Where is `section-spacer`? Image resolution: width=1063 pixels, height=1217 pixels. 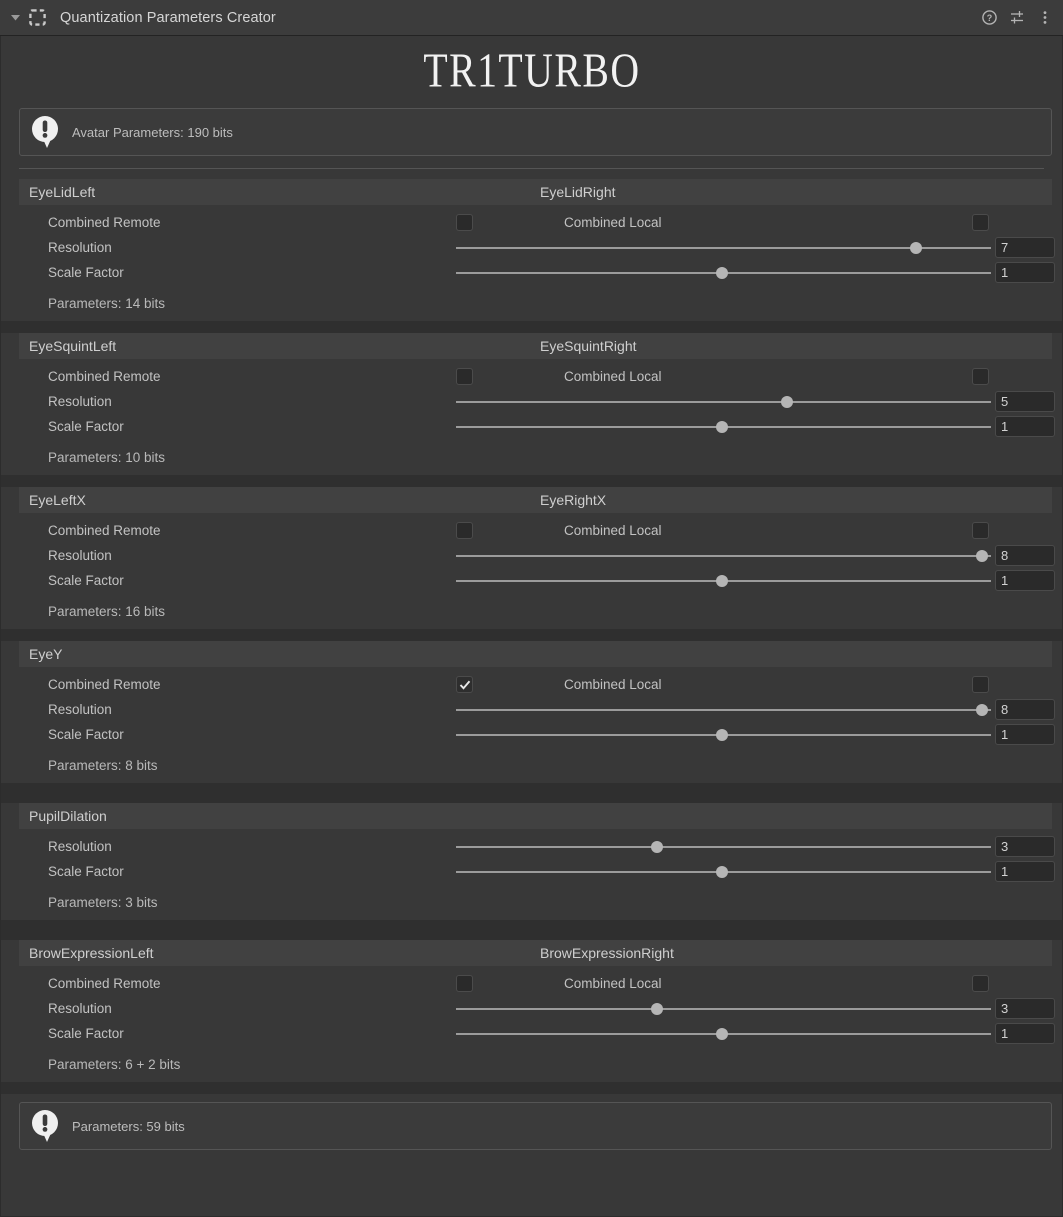 section-spacer is located at coordinates (531, 481).